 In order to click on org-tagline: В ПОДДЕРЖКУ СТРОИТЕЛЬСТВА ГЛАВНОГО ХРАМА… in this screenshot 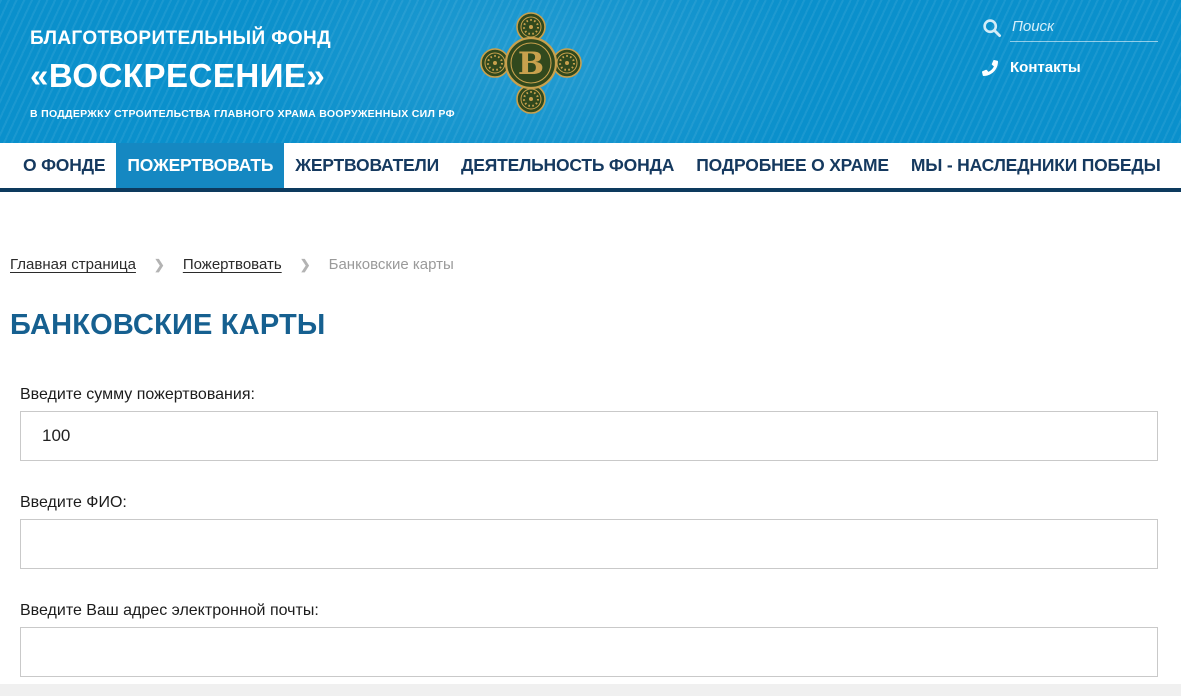, I will do `click(242, 114)`.